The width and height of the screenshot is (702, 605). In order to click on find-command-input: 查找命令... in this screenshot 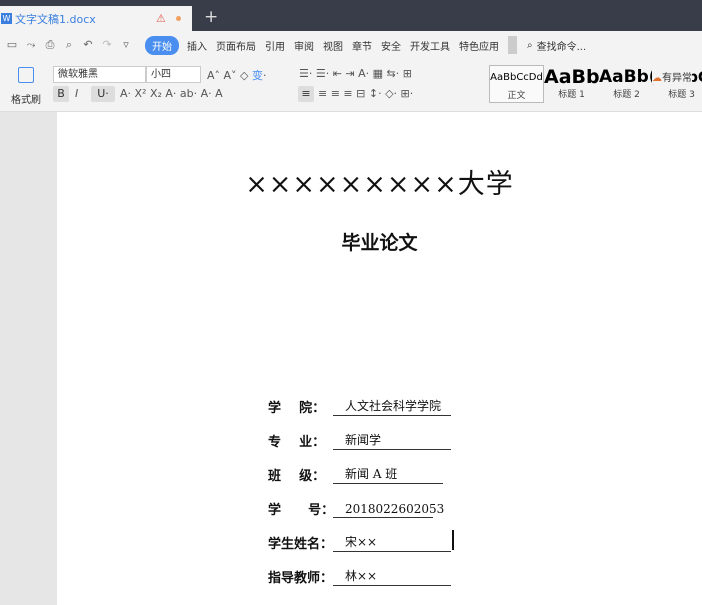, I will do `click(562, 45)`.